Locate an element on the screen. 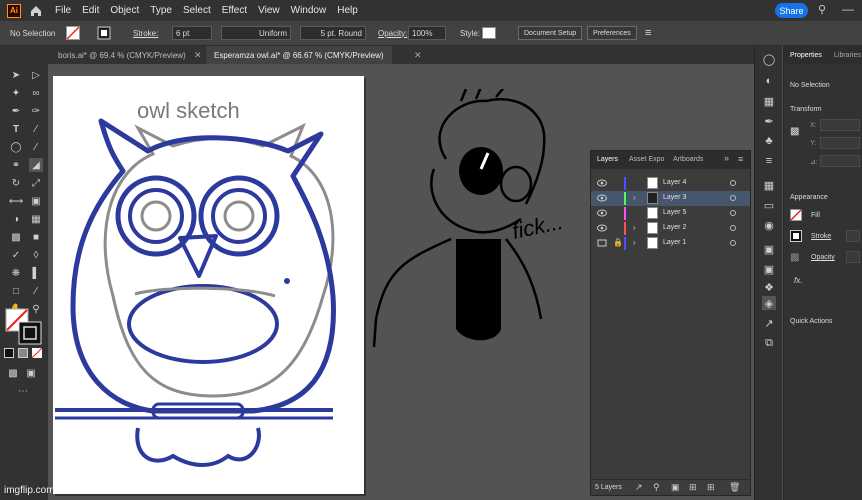 The height and width of the screenshot is (500, 862). symbols-panel-icon: ♣ is located at coordinates (769, 141).